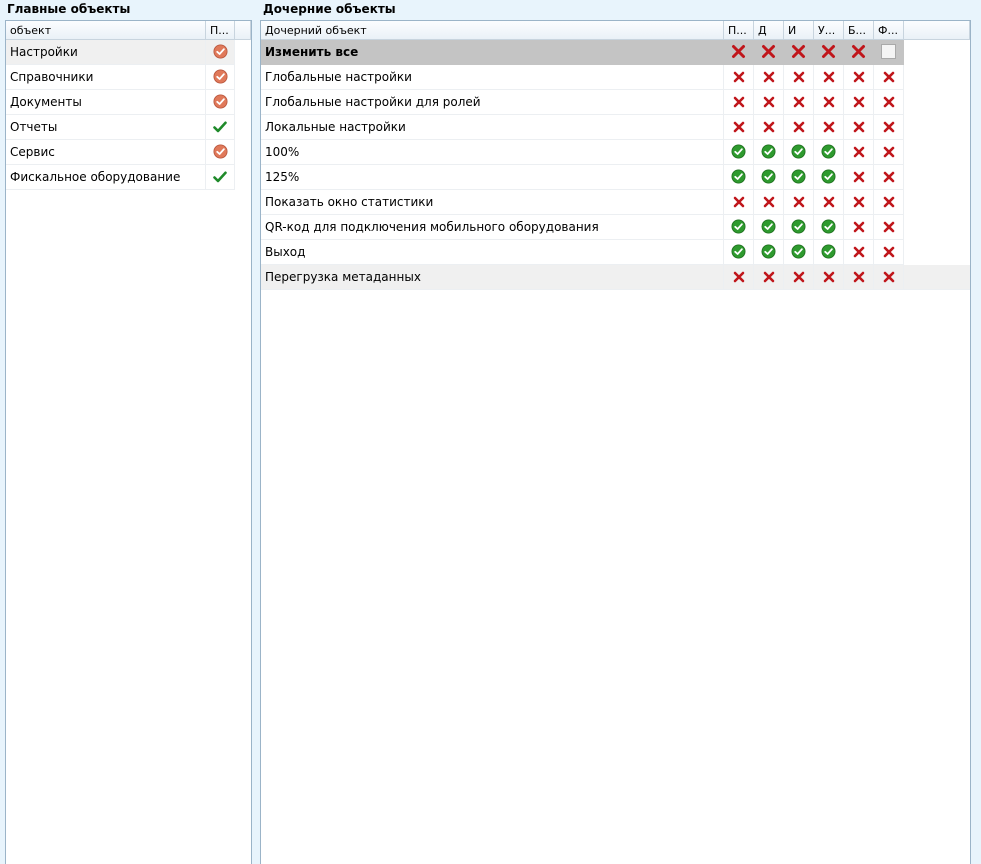  I want to click on main-object-row: Документы, so click(120, 102).